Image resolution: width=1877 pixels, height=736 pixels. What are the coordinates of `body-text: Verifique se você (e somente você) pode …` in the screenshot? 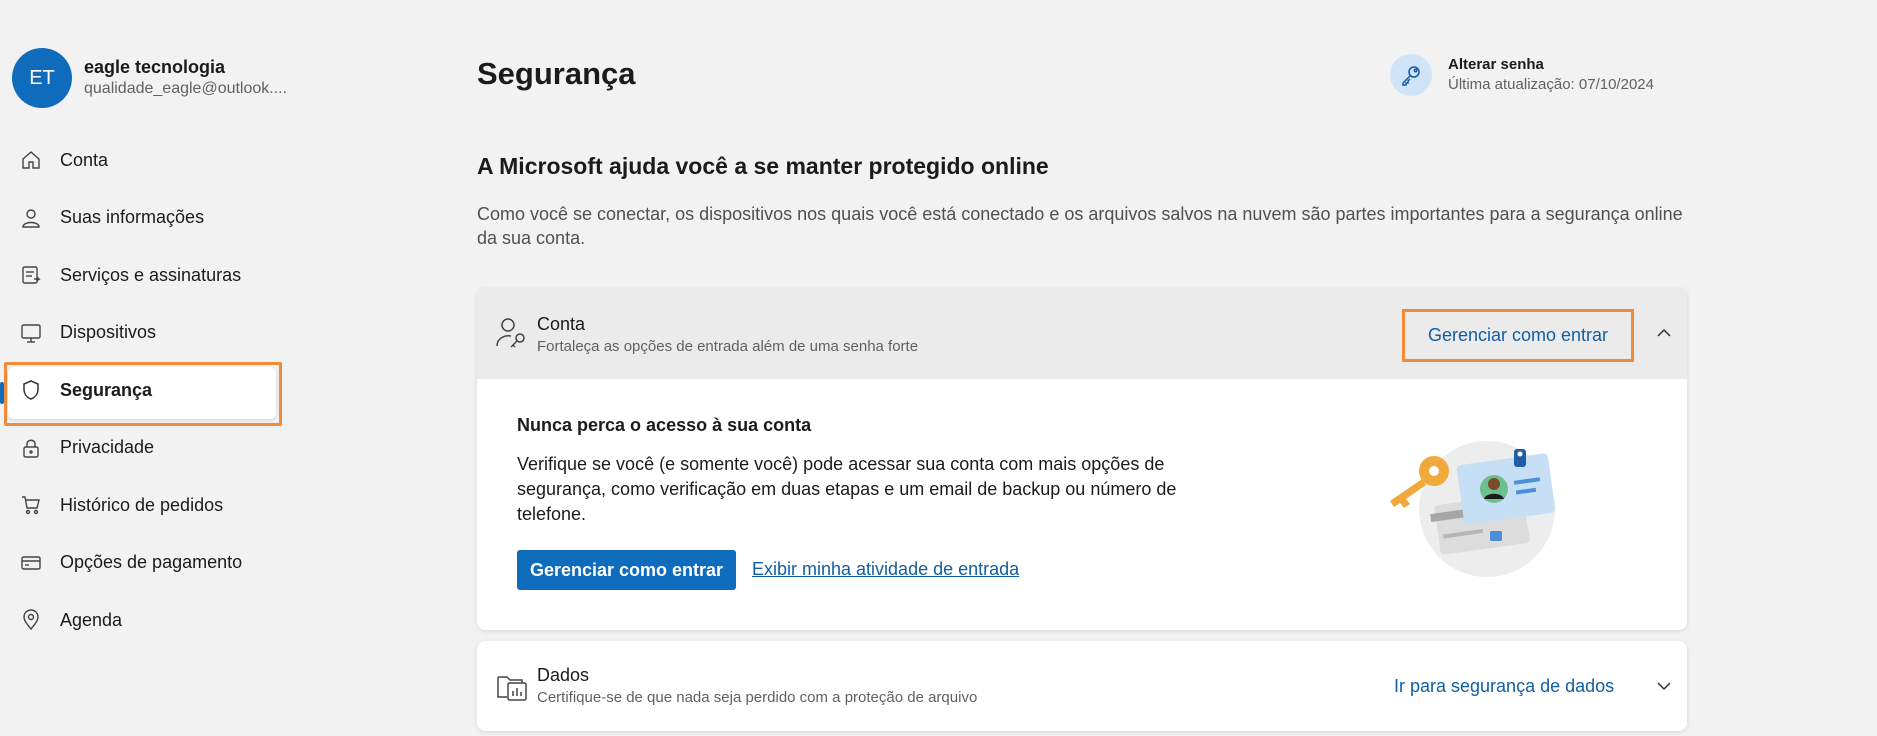 It's located at (847, 489).